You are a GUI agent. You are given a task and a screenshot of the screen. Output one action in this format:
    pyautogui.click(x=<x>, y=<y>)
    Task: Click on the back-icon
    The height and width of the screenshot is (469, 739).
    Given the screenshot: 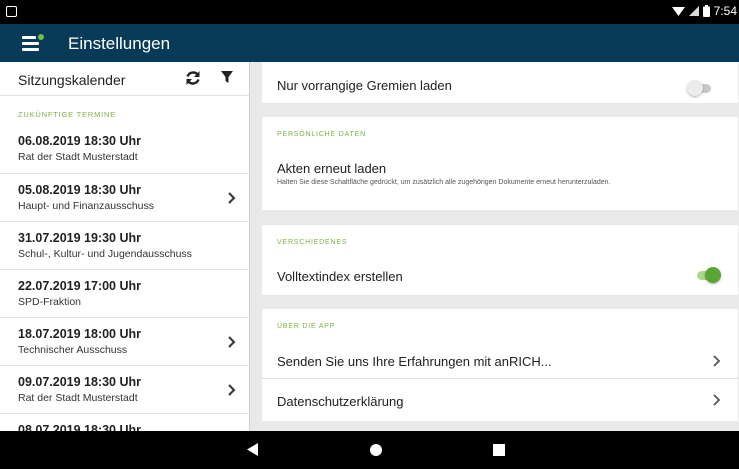 What is the action you would take?
    pyautogui.click(x=252, y=449)
    